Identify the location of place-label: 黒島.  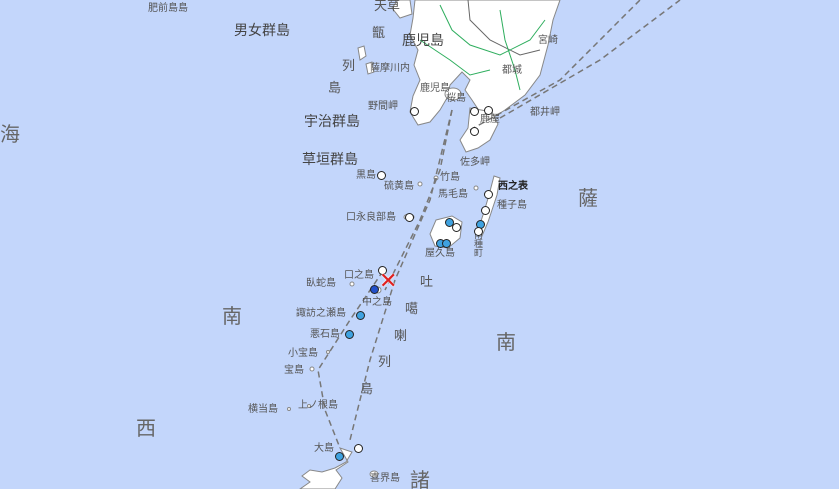
(366, 175).